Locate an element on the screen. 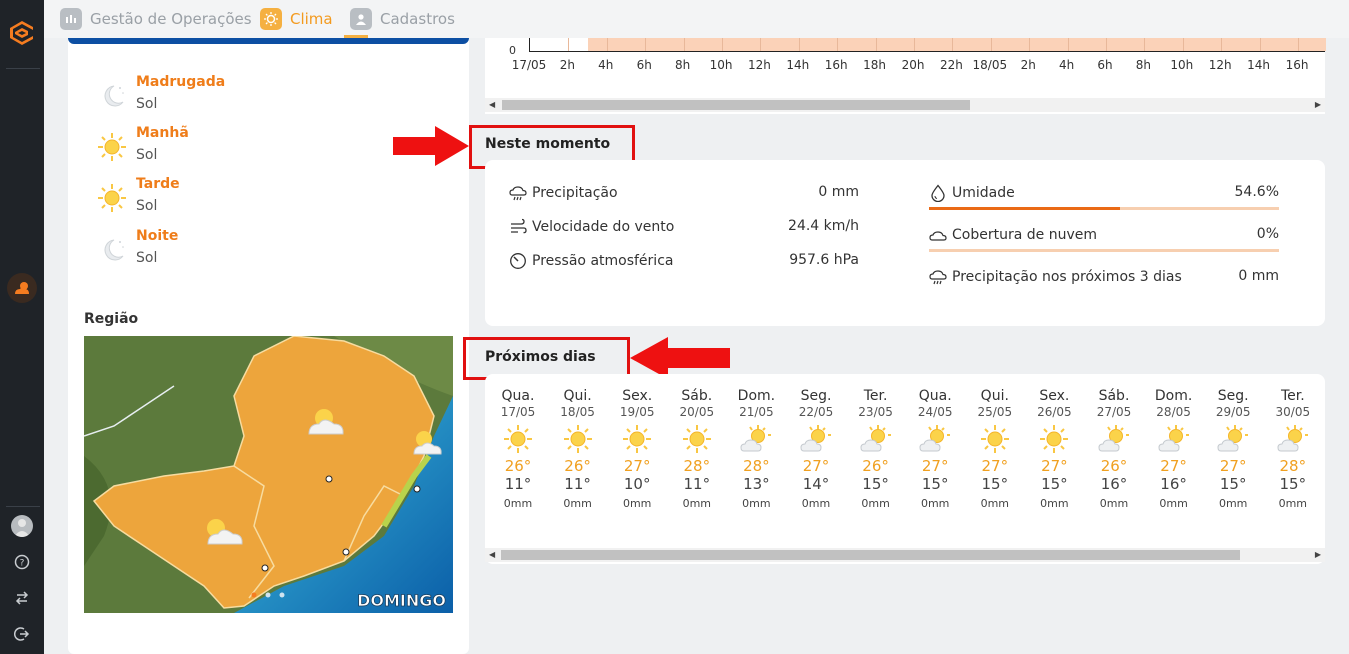  now-row-umidade: Umidade is located at coordinates (972, 193).